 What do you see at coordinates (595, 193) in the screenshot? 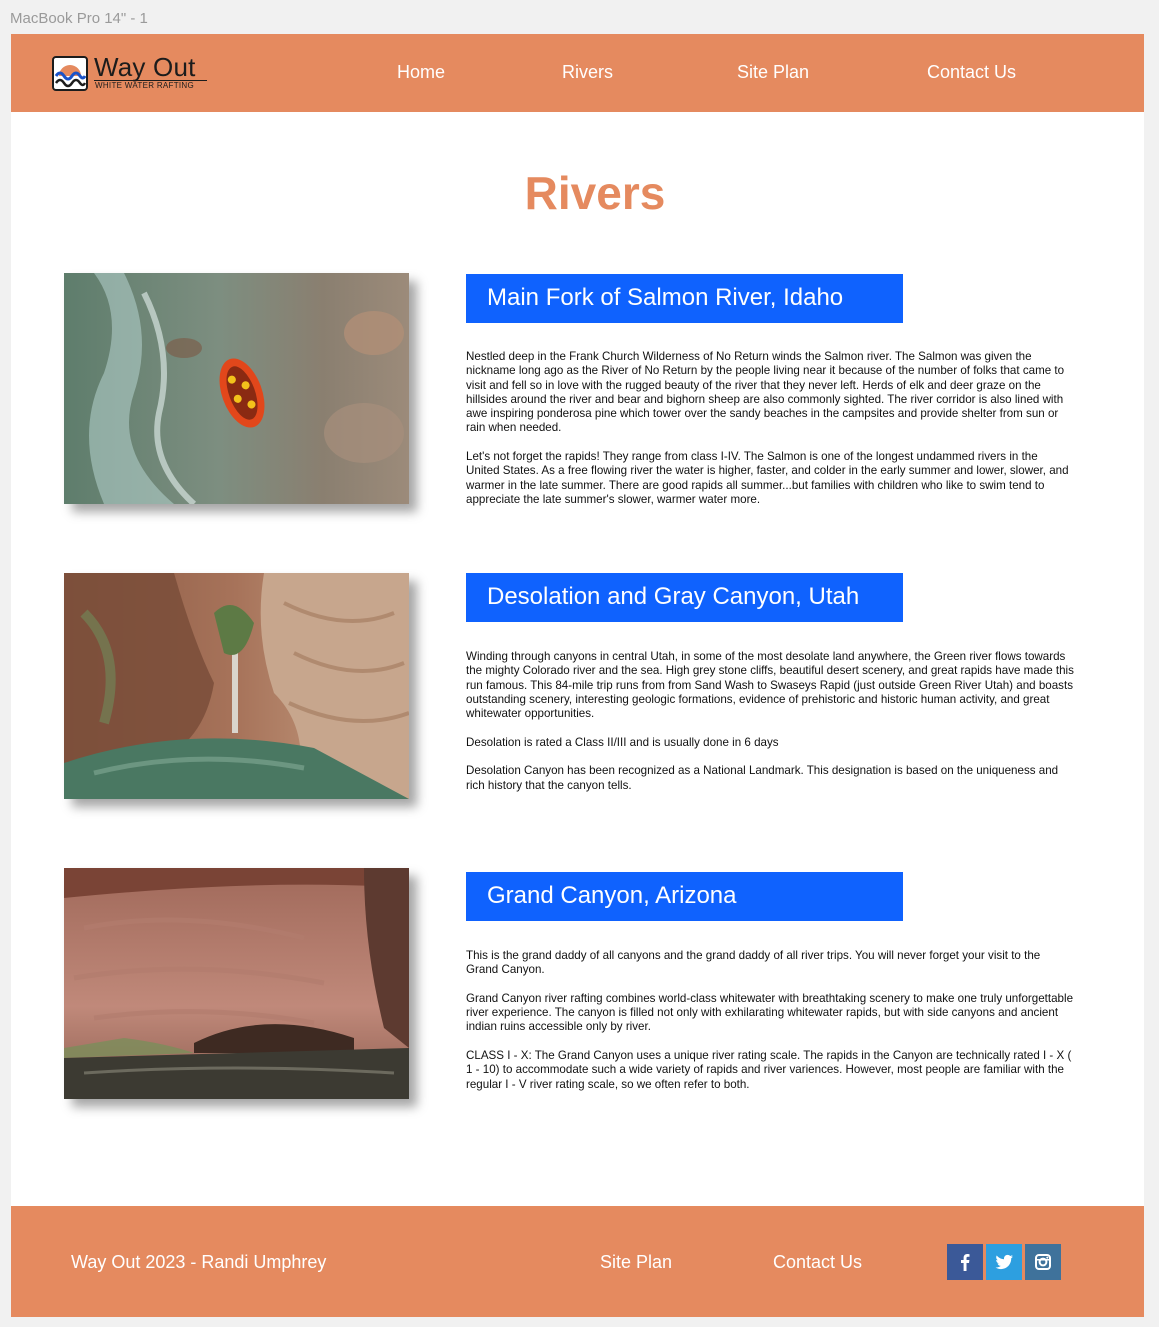
I see `page-title: Rivers` at bounding box center [595, 193].